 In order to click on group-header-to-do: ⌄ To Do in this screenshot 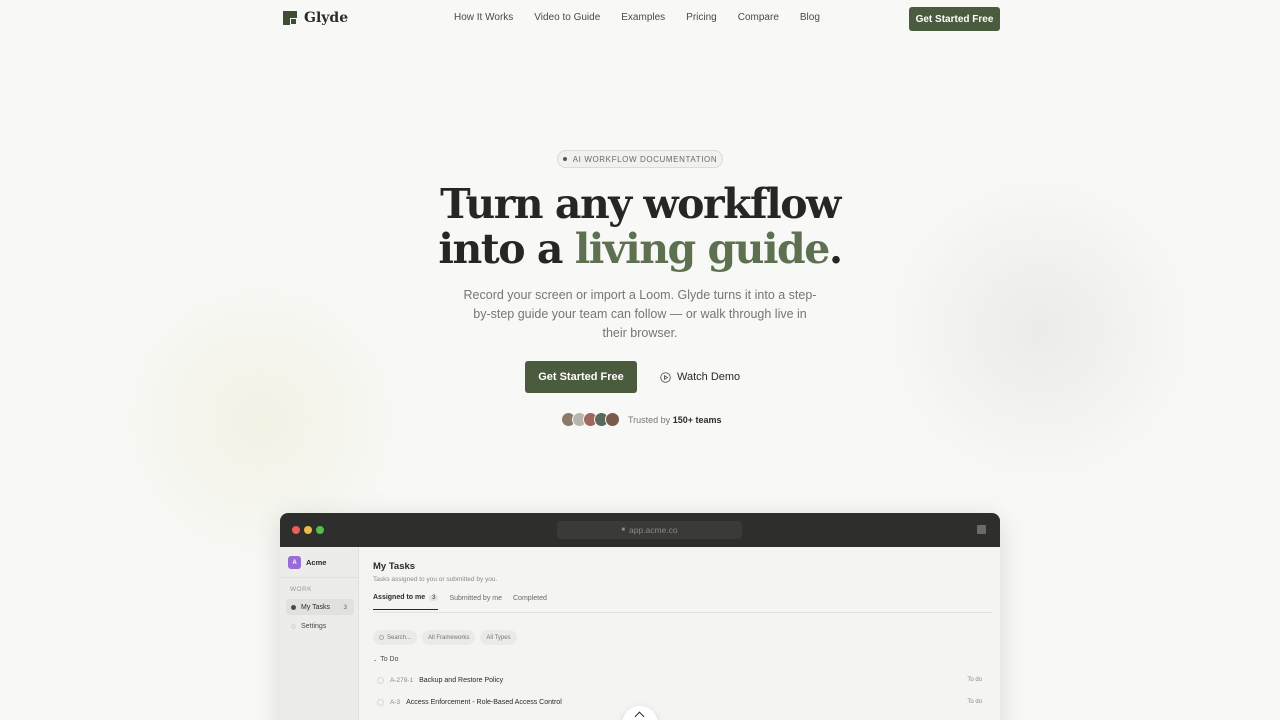, I will do `click(386, 659)`.